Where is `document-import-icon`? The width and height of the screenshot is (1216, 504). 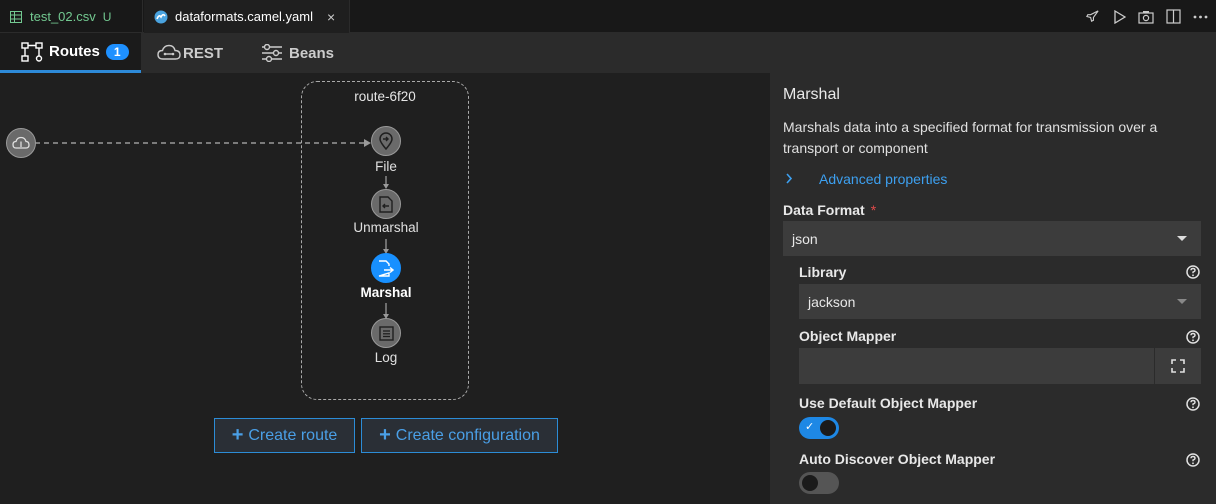
document-import-icon is located at coordinates (386, 204).